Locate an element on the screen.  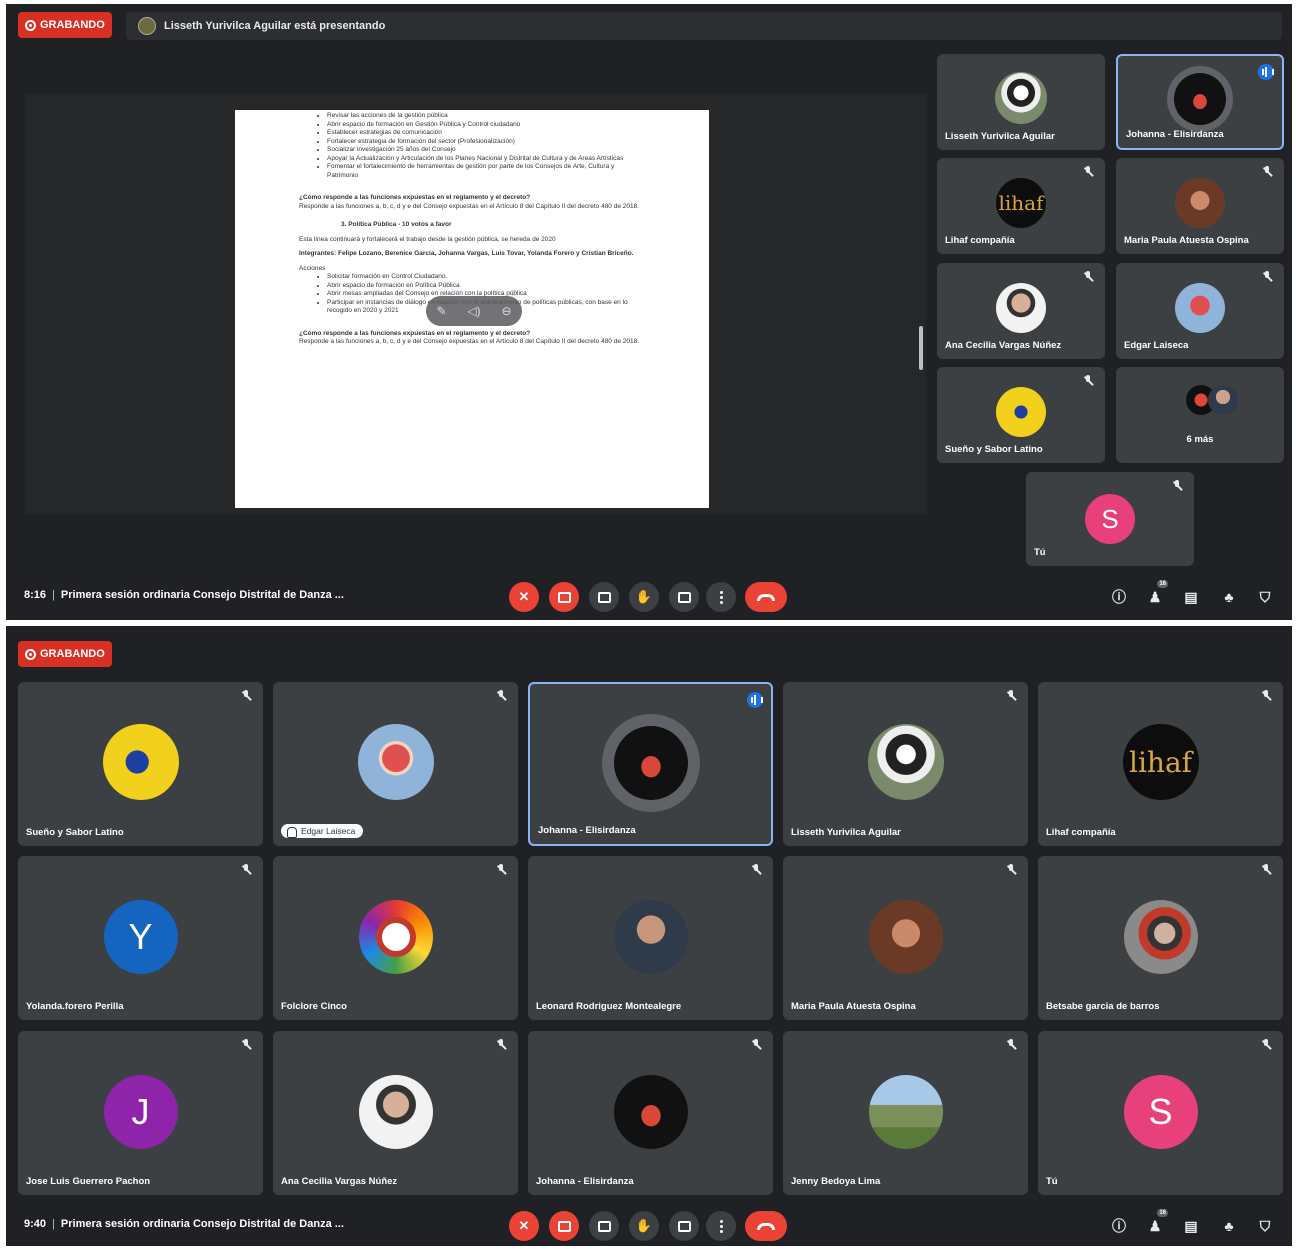
participant-tile: Folclore Cinco is located at coordinates (395, 938).